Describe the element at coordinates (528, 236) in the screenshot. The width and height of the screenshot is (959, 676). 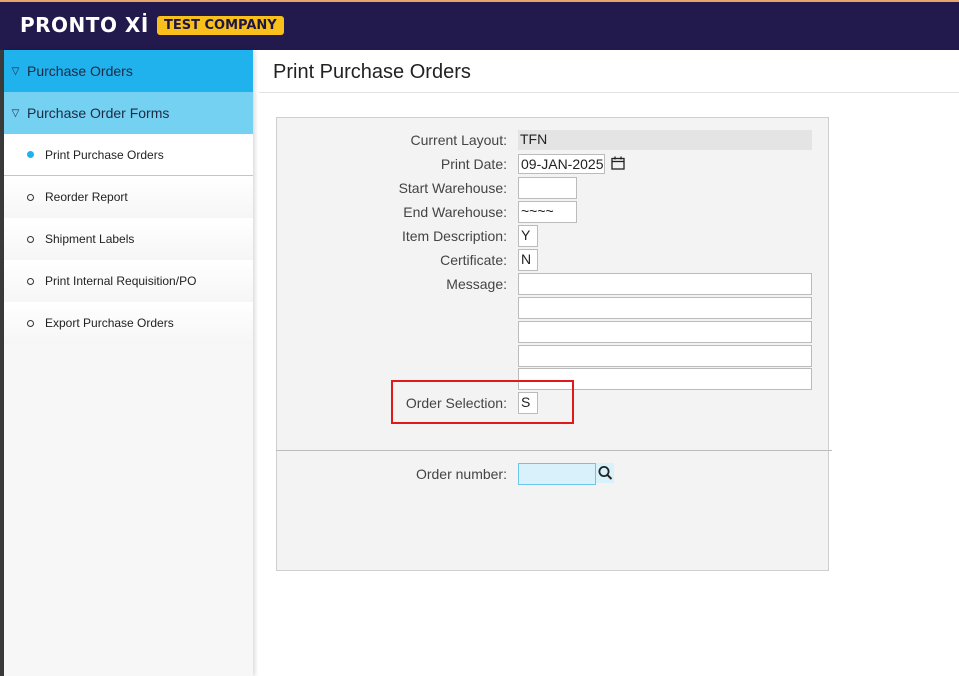
I see `item-description-field: Y` at that location.